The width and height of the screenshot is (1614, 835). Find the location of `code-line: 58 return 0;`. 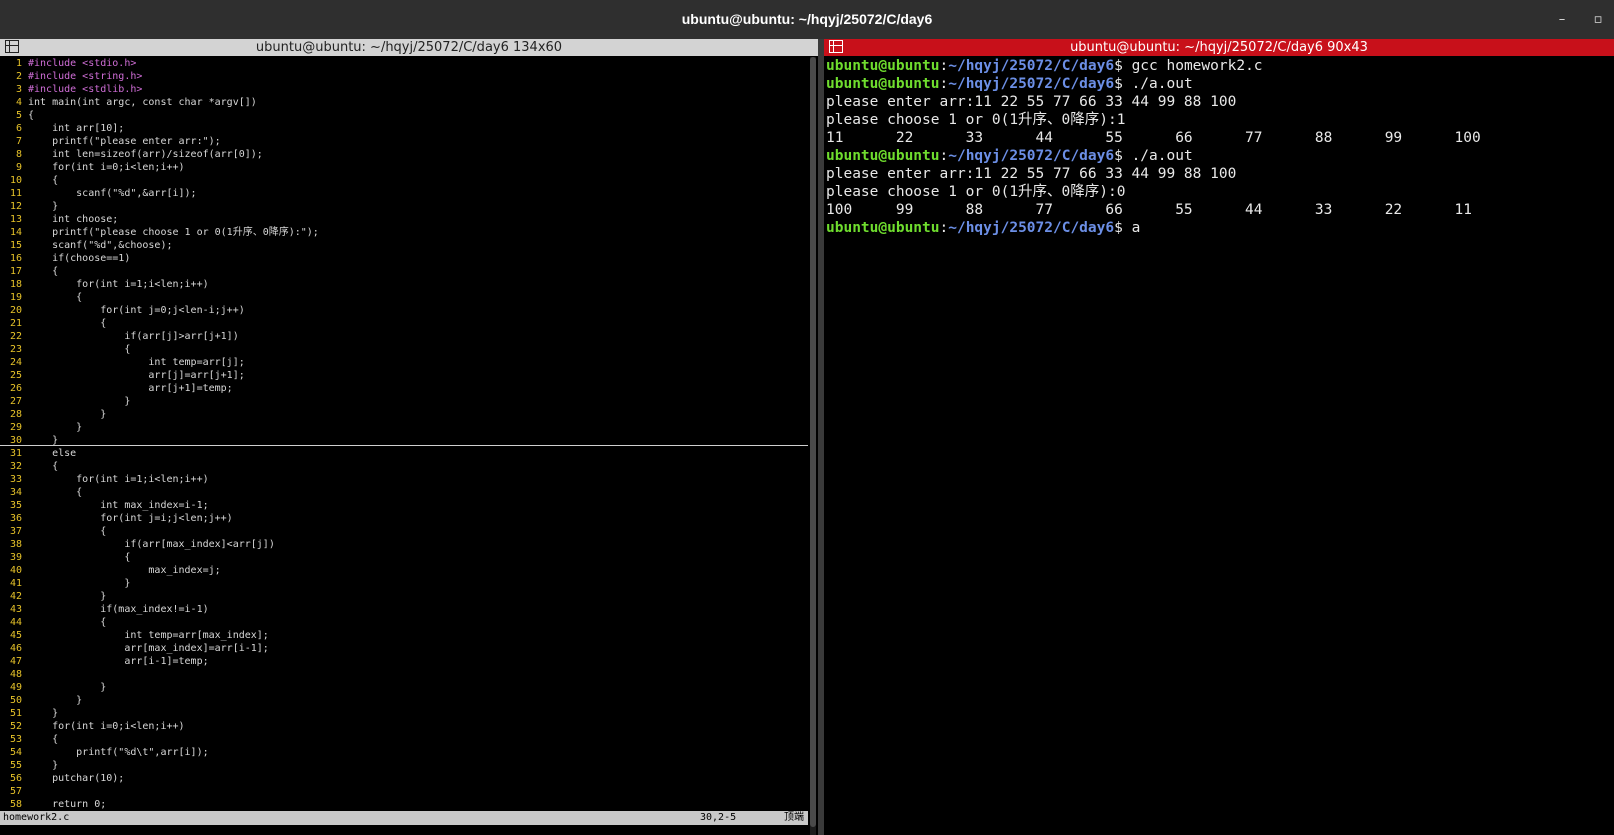

code-line: 58 return 0; is located at coordinates (404, 804).